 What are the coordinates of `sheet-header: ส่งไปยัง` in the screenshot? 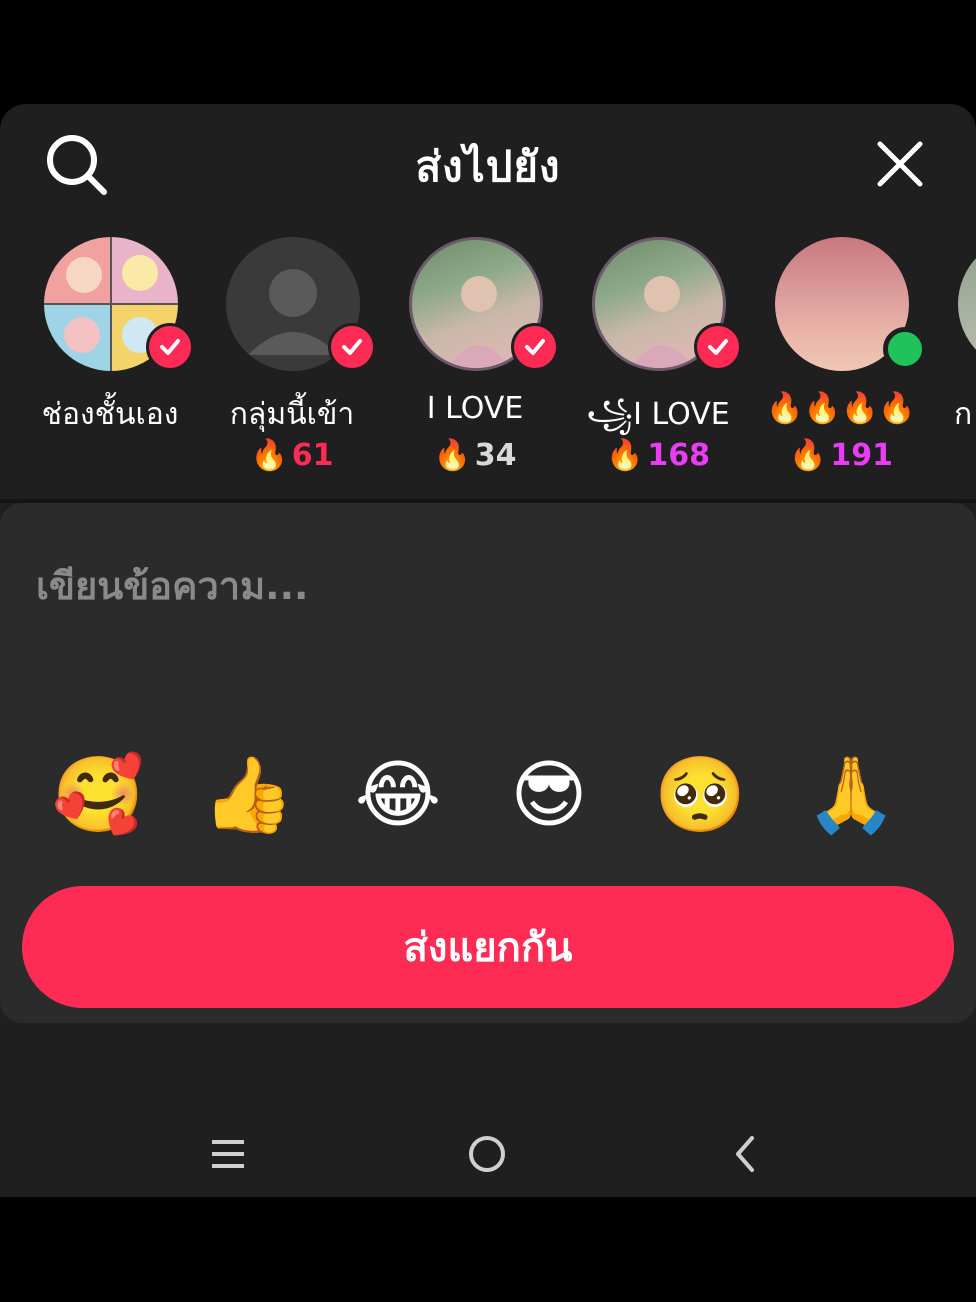 It's located at (488, 159).